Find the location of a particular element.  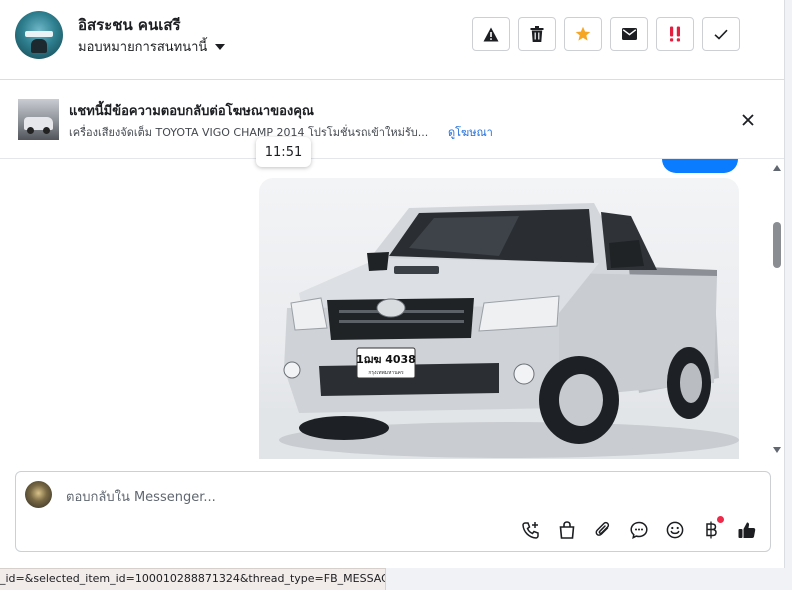

trash-icon is located at coordinates (537, 34).